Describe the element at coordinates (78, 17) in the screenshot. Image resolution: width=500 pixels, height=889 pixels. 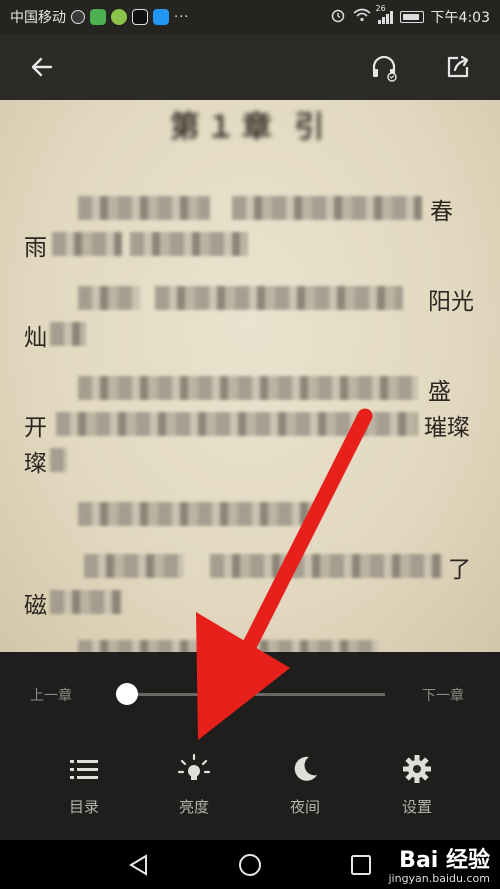
I see `clock-app-icon` at that location.